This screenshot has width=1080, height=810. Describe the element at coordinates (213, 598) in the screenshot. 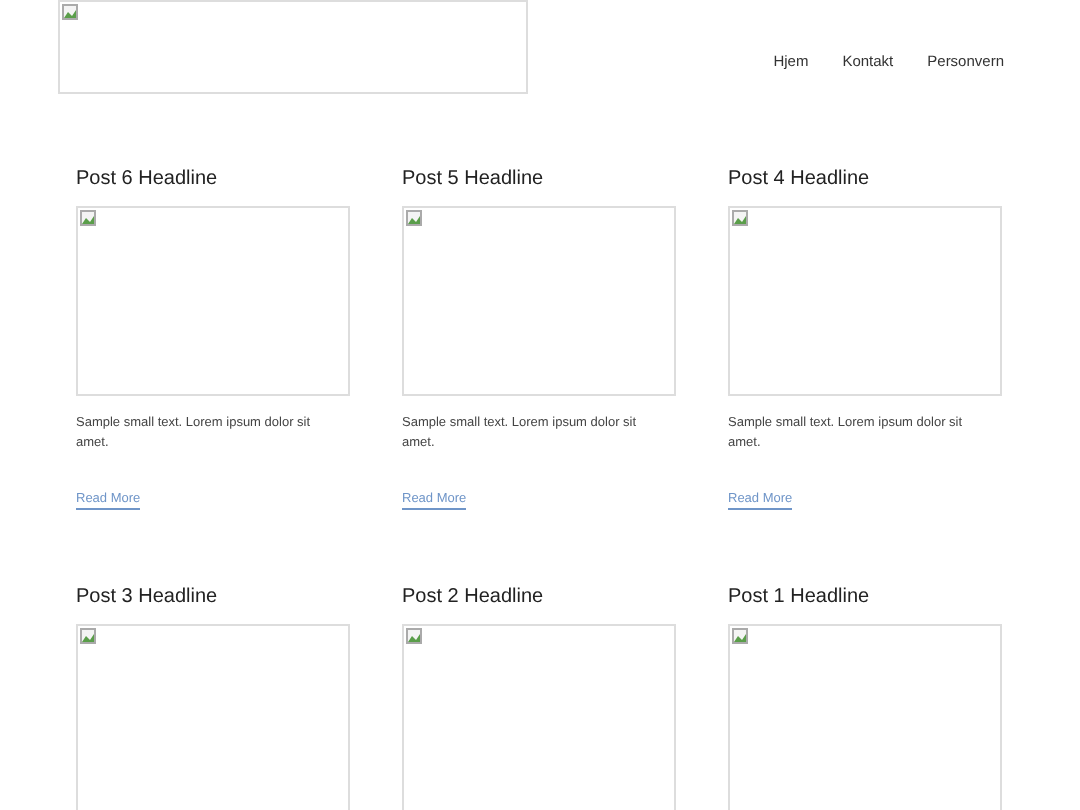

I see `post-headline: Post 3 Headline` at that location.